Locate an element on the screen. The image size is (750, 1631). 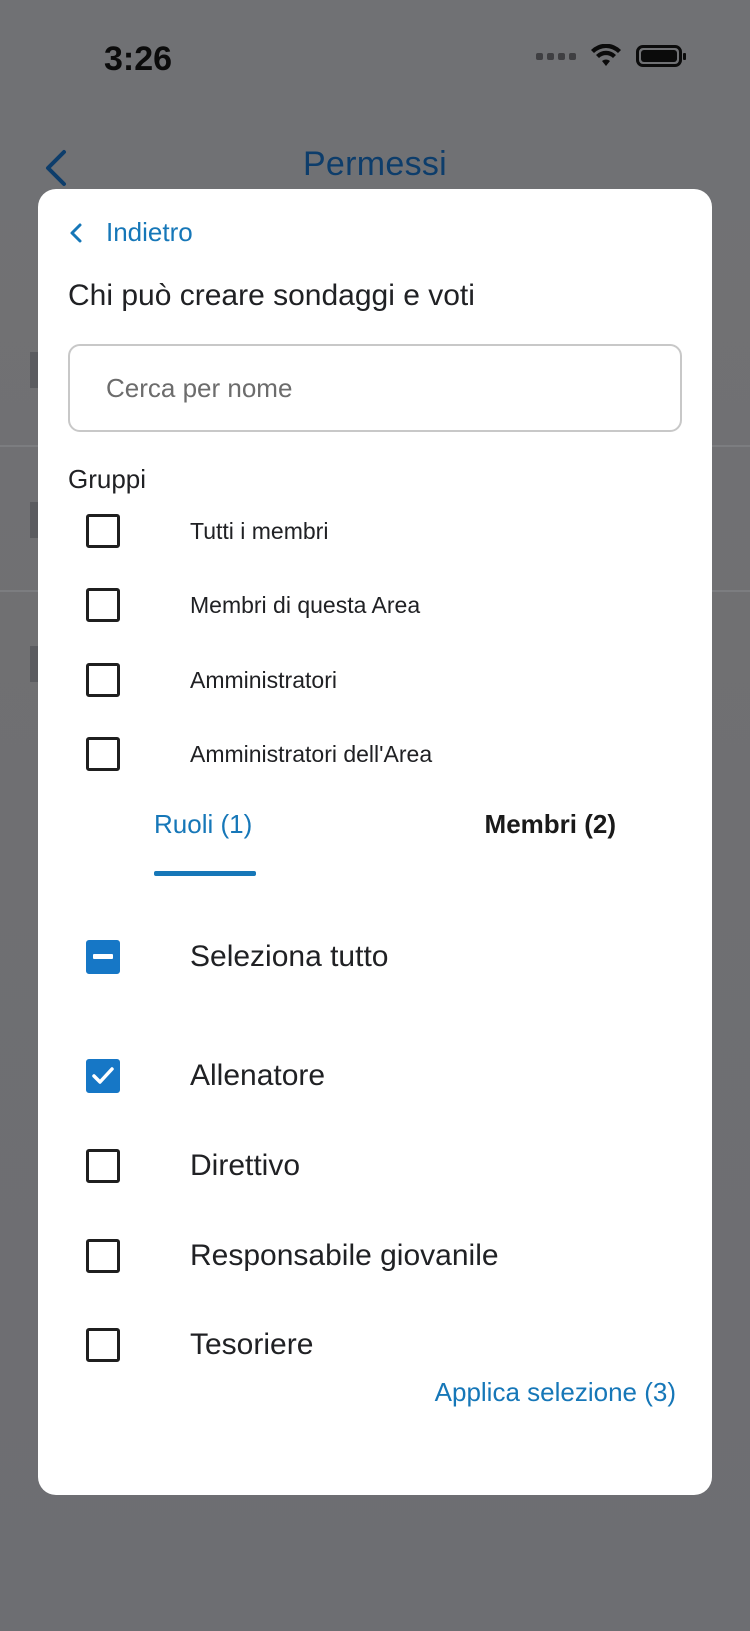
groups-header: Gruppi is located at coordinates (107, 479).